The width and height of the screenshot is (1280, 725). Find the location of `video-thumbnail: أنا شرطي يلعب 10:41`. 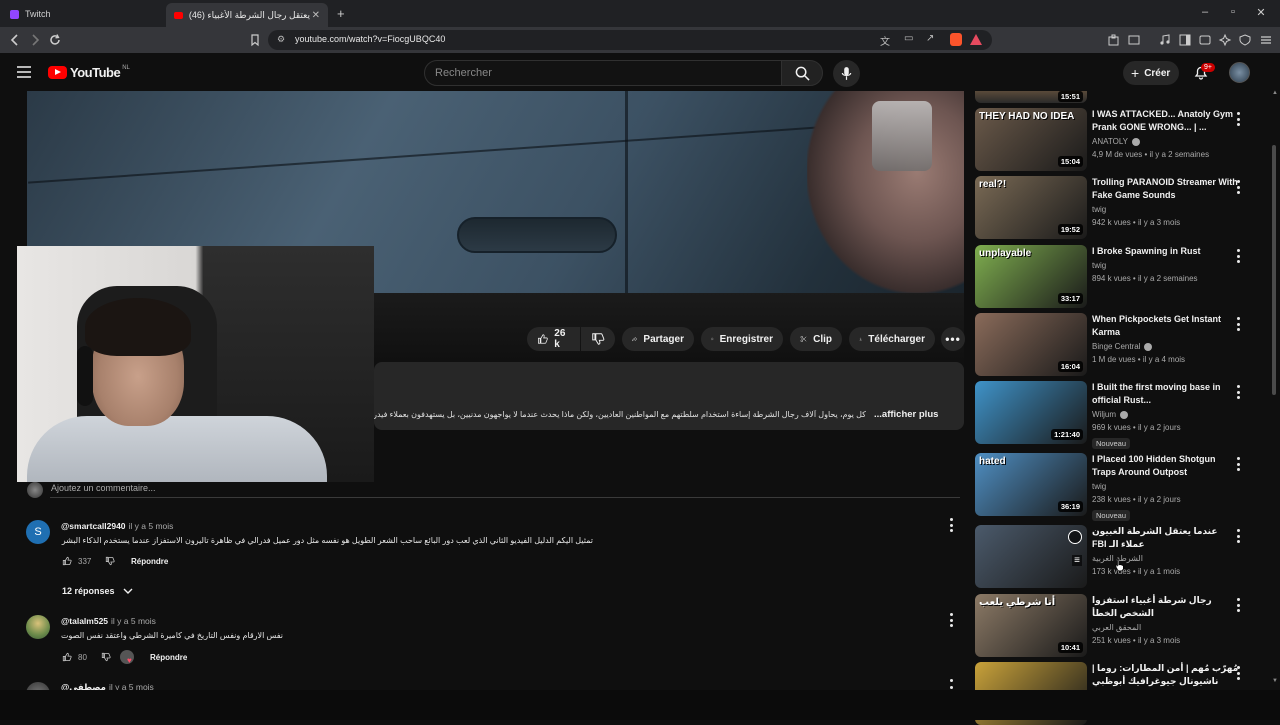

video-thumbnail: أنا شرطي يلعب 10:41 is located at coordinates (1031, 625).